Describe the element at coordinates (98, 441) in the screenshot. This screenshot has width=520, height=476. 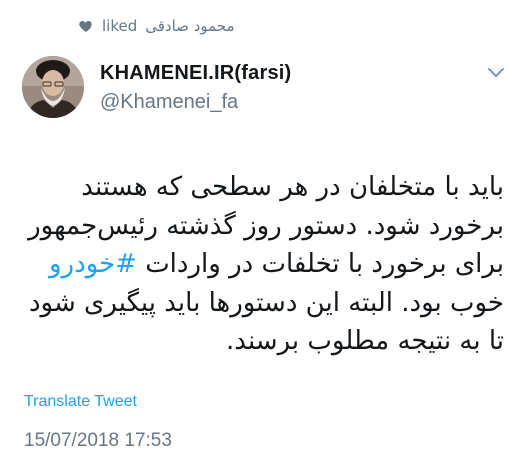
I see `tweet-timestamp: 15/07/2018 17:53` at that location.